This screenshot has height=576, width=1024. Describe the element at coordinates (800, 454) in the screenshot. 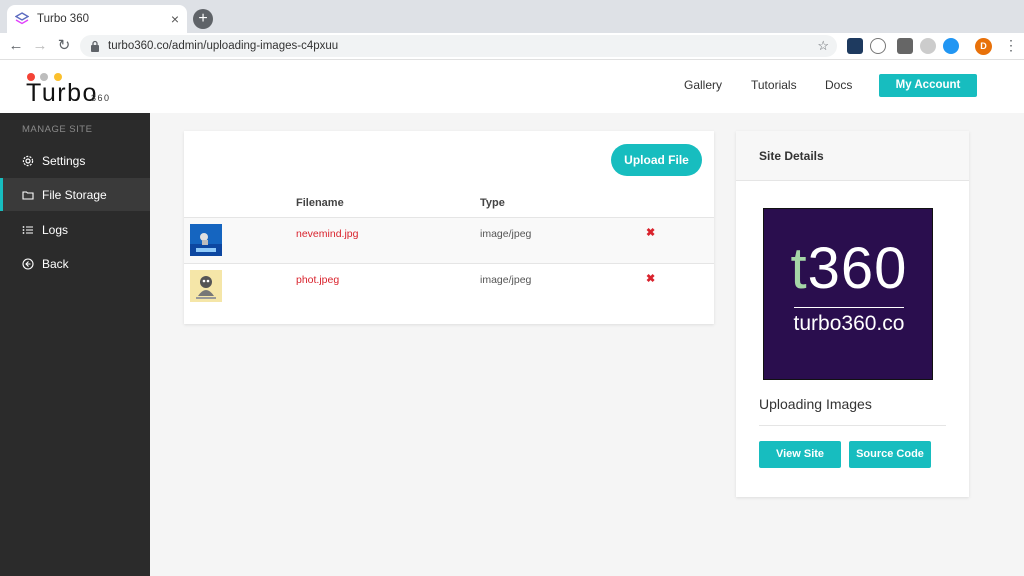

I see `view-site-button: View Site` at that location.